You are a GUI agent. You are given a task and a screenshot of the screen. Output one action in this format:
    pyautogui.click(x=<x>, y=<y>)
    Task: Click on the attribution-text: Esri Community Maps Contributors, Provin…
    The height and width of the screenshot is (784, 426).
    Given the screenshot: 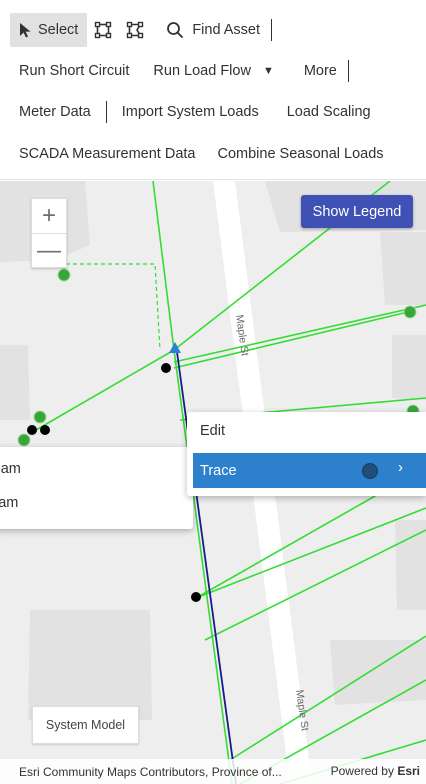 What is the action you would take?
    pyautogui.click(x=150, y=772)
    